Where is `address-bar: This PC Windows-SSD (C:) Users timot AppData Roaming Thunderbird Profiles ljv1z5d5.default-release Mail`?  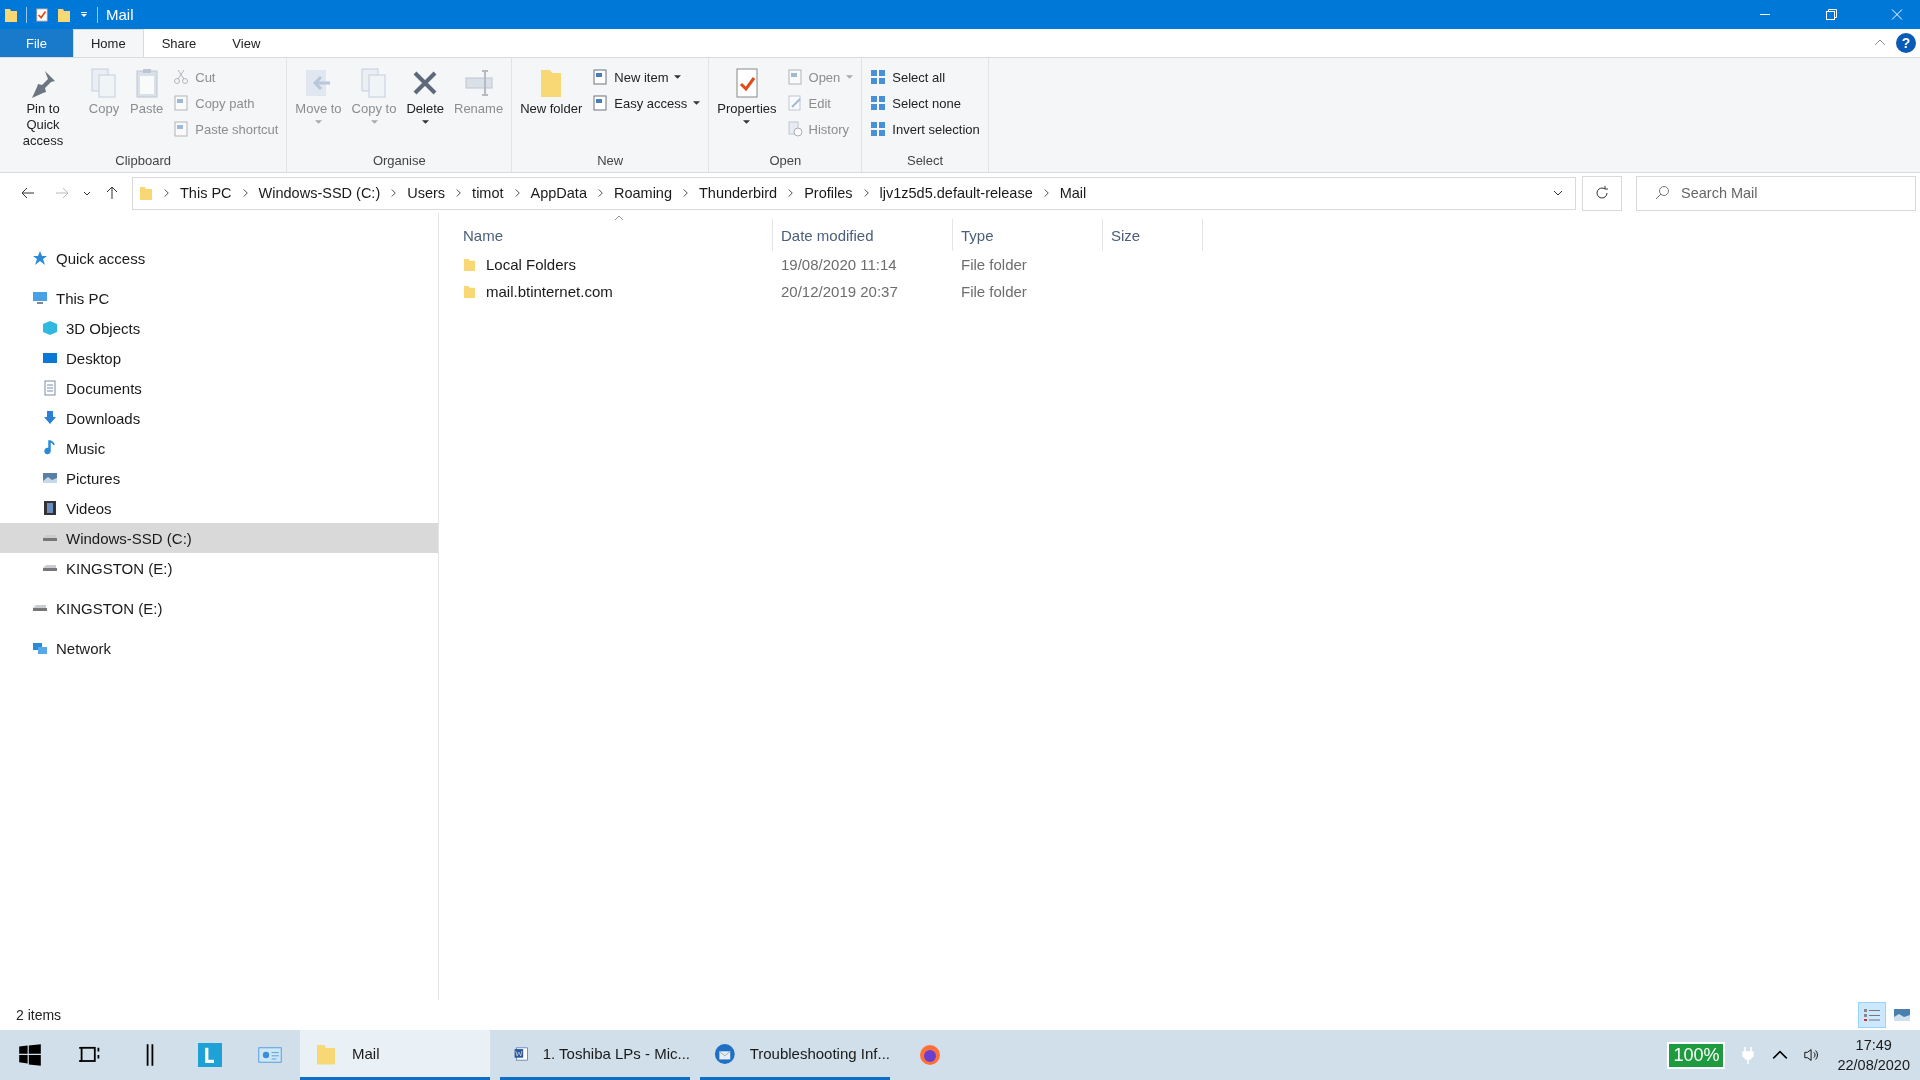 address-bar: This PC Windows-SSD (C:) Users timot AppData Roaming Thunderbird Profiles ljv1z5d5.default-release Mail is located at coordinates (854, 193).